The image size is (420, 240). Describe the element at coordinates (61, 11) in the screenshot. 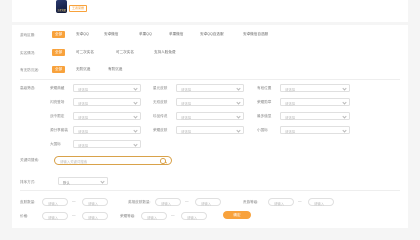

I see `game-logo-text: 王者荣耀` at that location.